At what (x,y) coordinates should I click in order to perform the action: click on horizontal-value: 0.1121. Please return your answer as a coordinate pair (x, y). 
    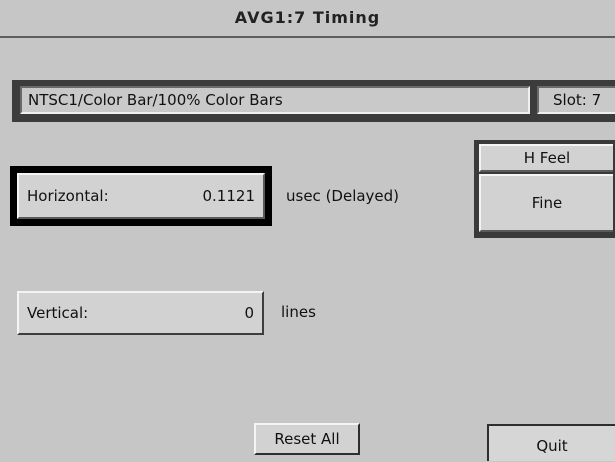
    Looking at the image, I should click on (229, 196).